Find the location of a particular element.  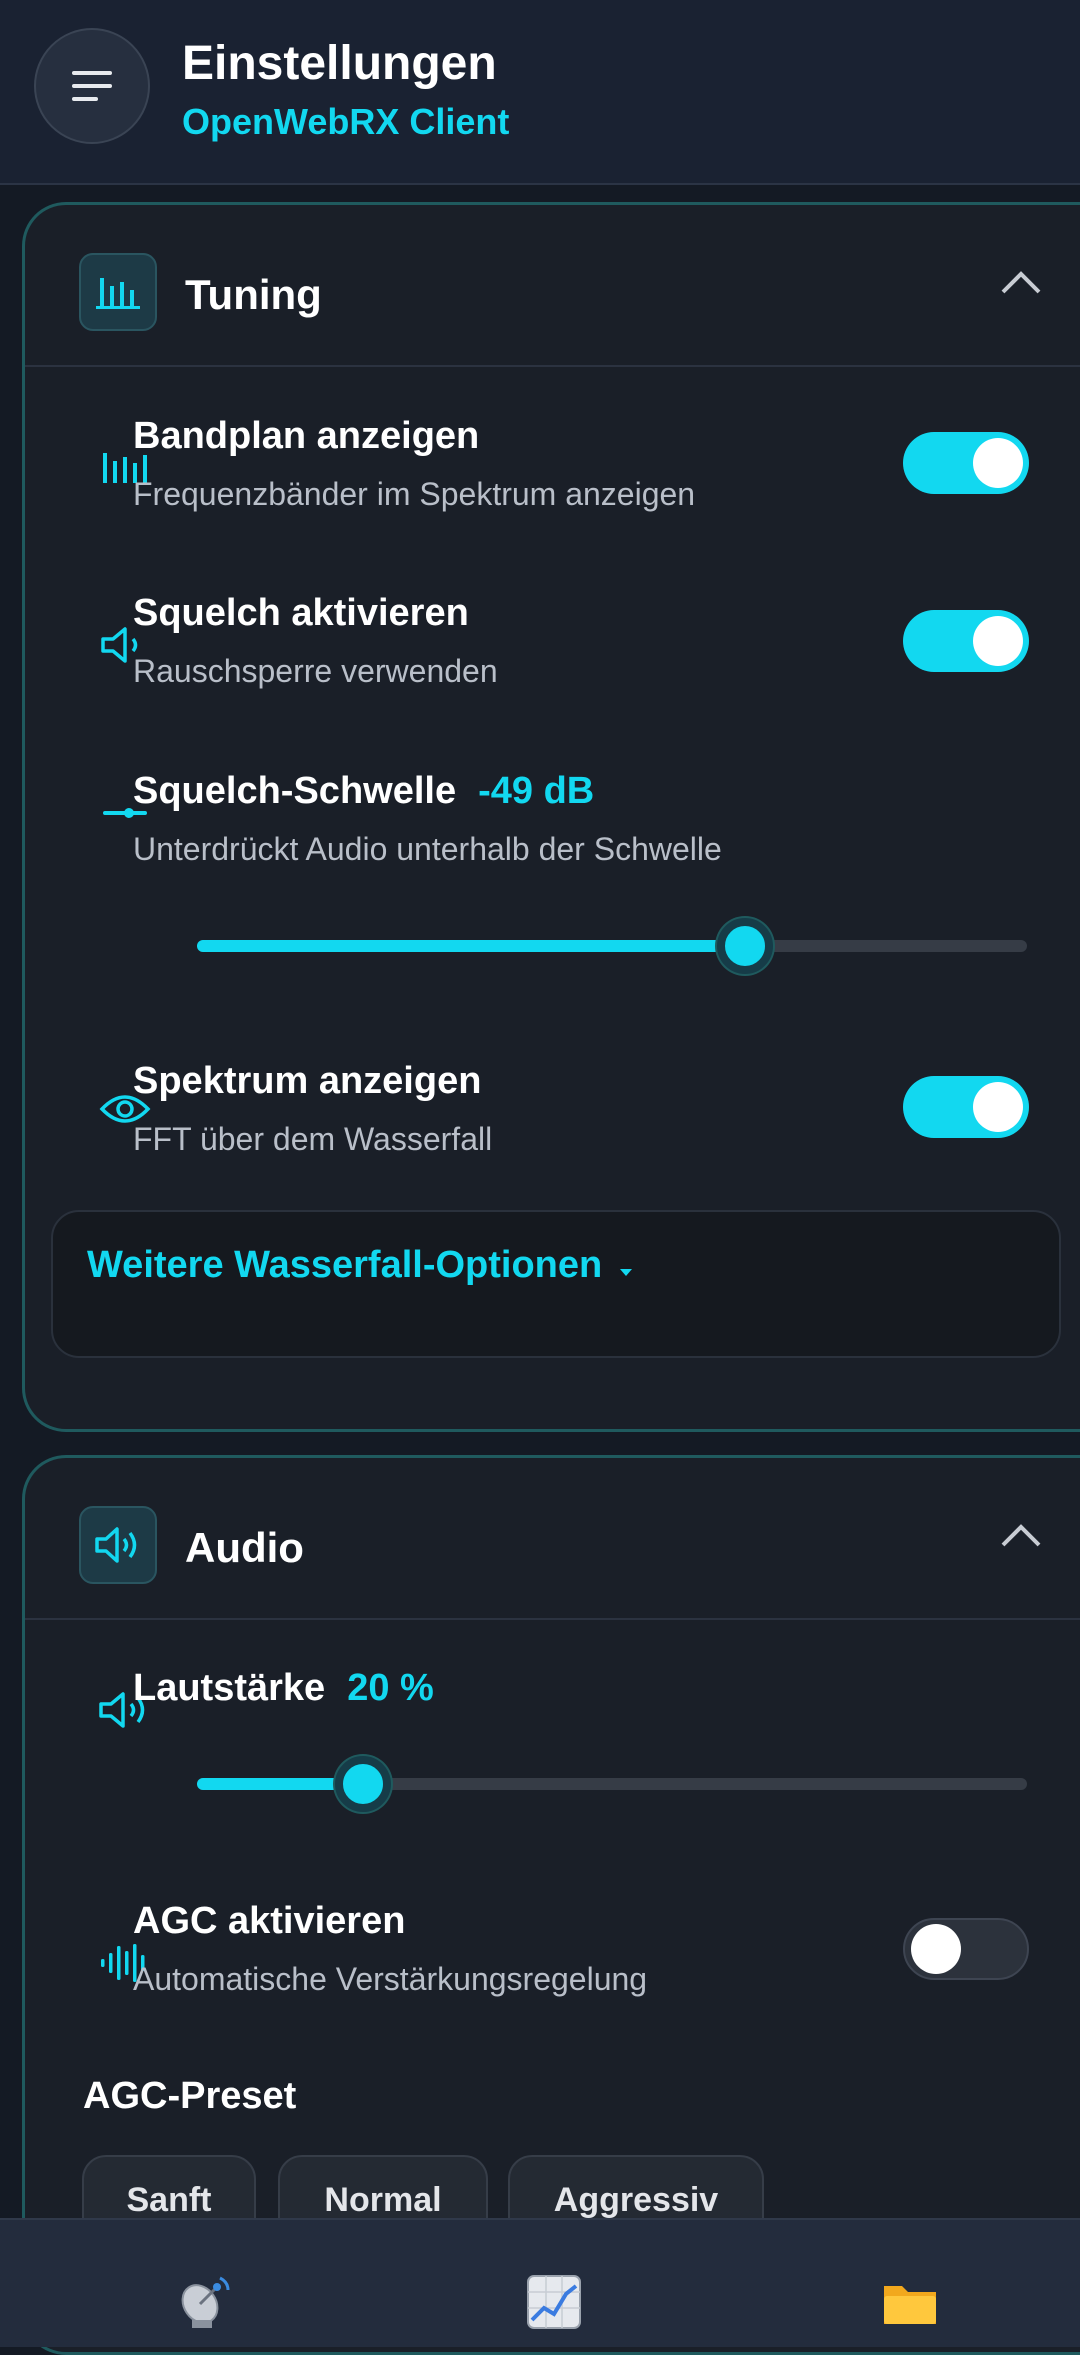

folder-icon is located at coordinates (910, 2305).